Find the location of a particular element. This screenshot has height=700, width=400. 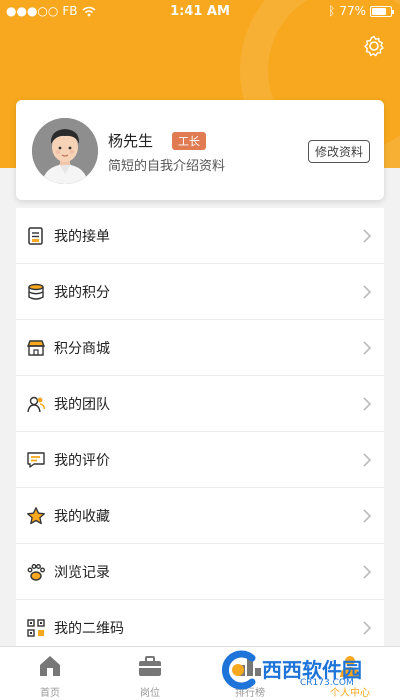

menu-item-reviews: 我的评价 is located at coordinates (200, 460).